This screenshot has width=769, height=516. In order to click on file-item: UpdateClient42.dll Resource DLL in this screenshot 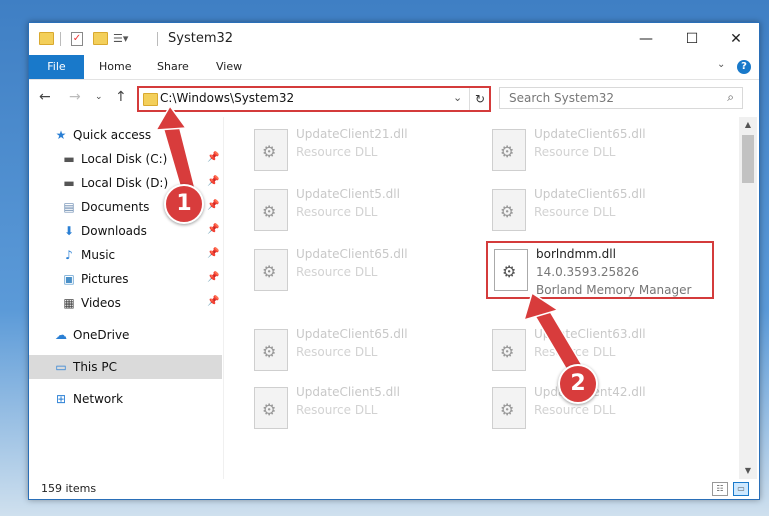, I will do `click(601, 407)`.